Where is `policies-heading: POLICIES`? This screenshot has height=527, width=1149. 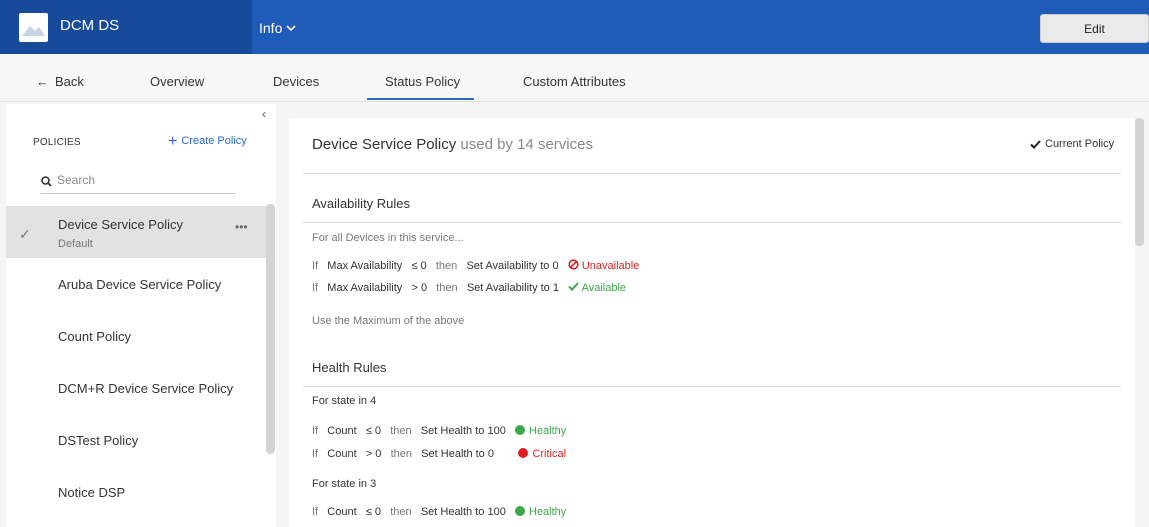 policies-heading: POLICIES is located at coordinates (57, 142).